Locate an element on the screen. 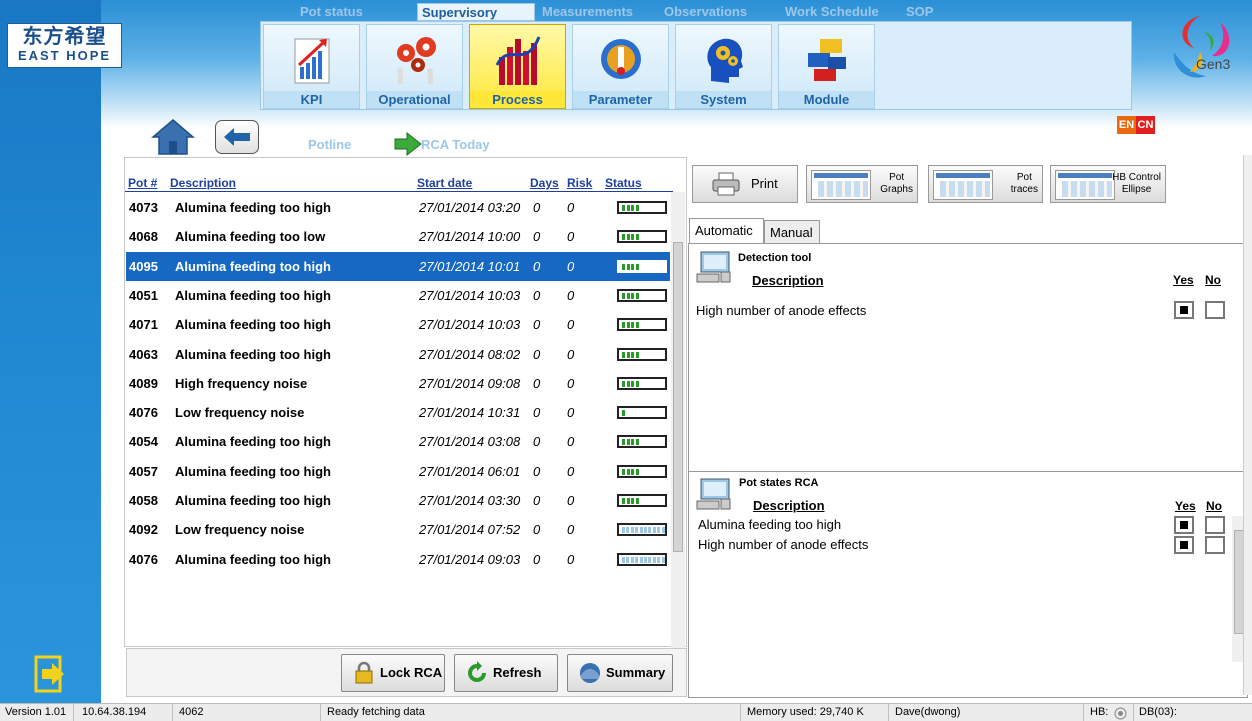 Image resolution: width=1252 pixels, height=721 pixels. pot-graphs-button: Pot Graphs is located at coordinates (862, 184).